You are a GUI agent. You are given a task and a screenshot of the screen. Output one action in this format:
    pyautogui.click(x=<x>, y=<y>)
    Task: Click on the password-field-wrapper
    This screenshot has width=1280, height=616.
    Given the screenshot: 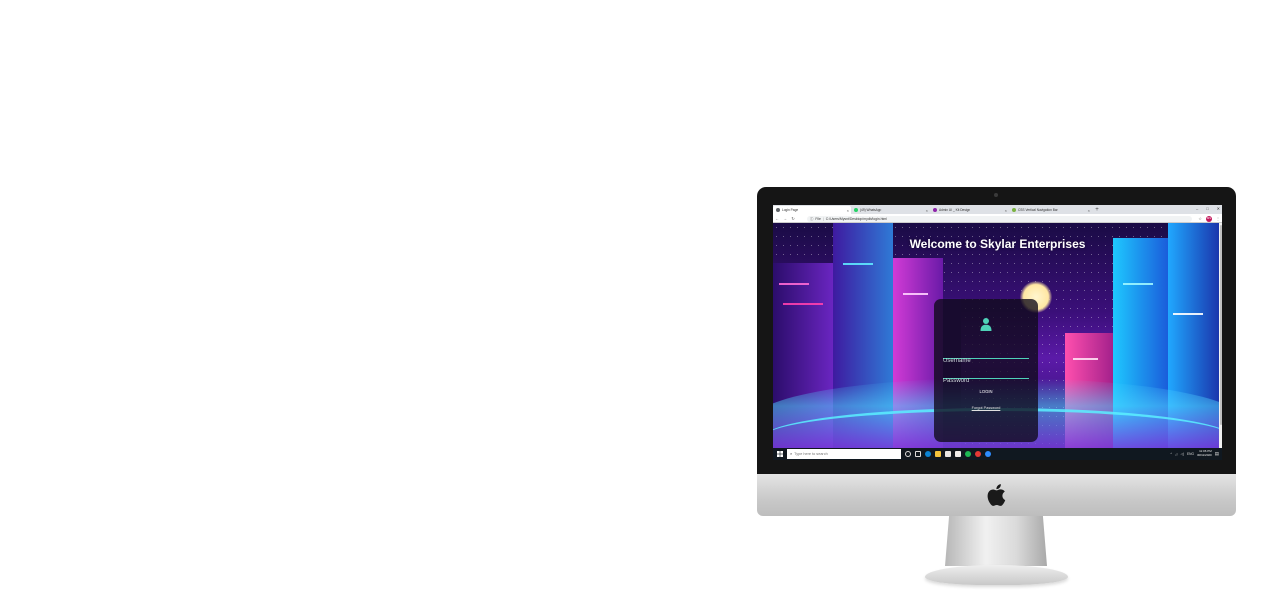 What is the action you would take?
    pyautogui.click(x=986, y=377)
    